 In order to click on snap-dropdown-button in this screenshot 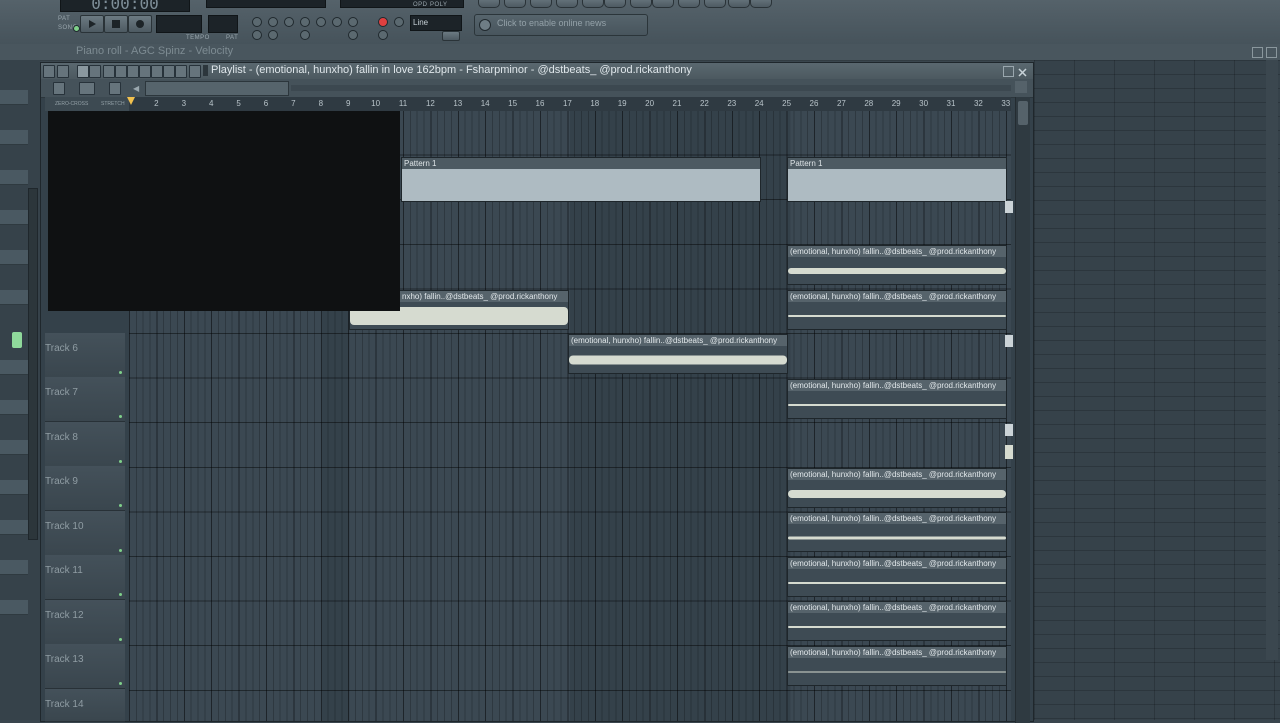, I will do `click(451, 36)`.